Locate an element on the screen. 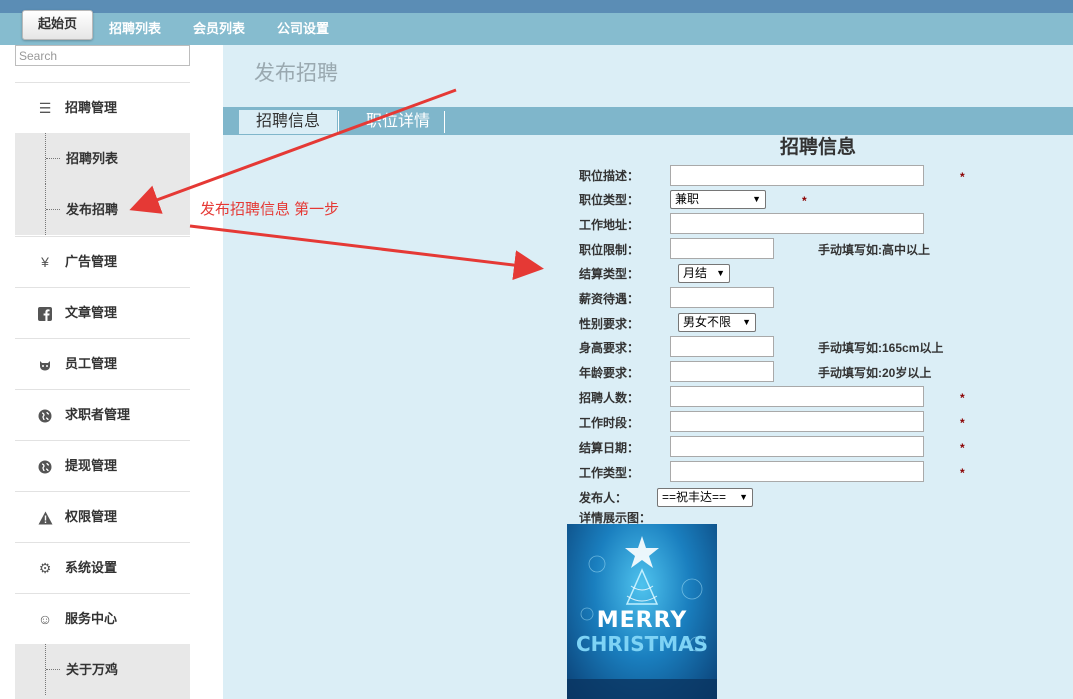 The image size is (1073, 699). field-label-age: 年龄要求： is located at coordinates (609, 373).